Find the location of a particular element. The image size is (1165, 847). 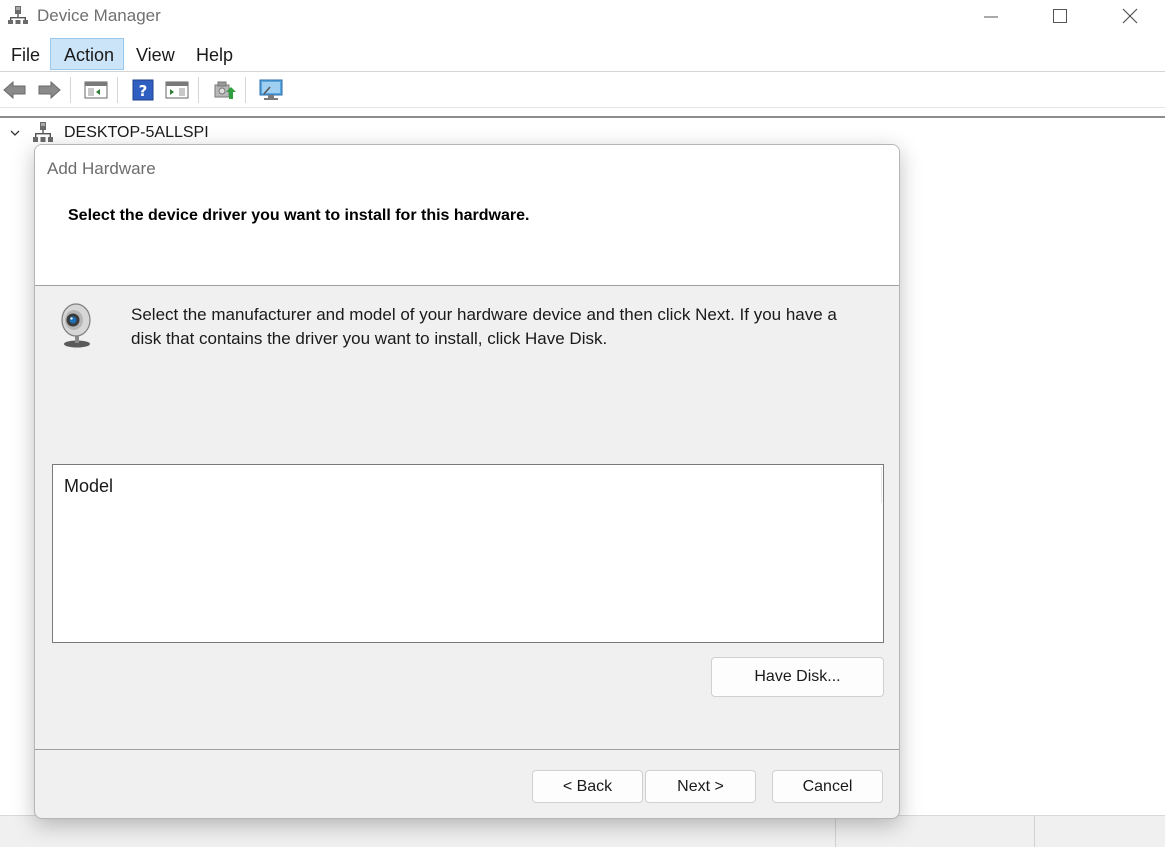

close-icon is located at coordinates (1130, 16).